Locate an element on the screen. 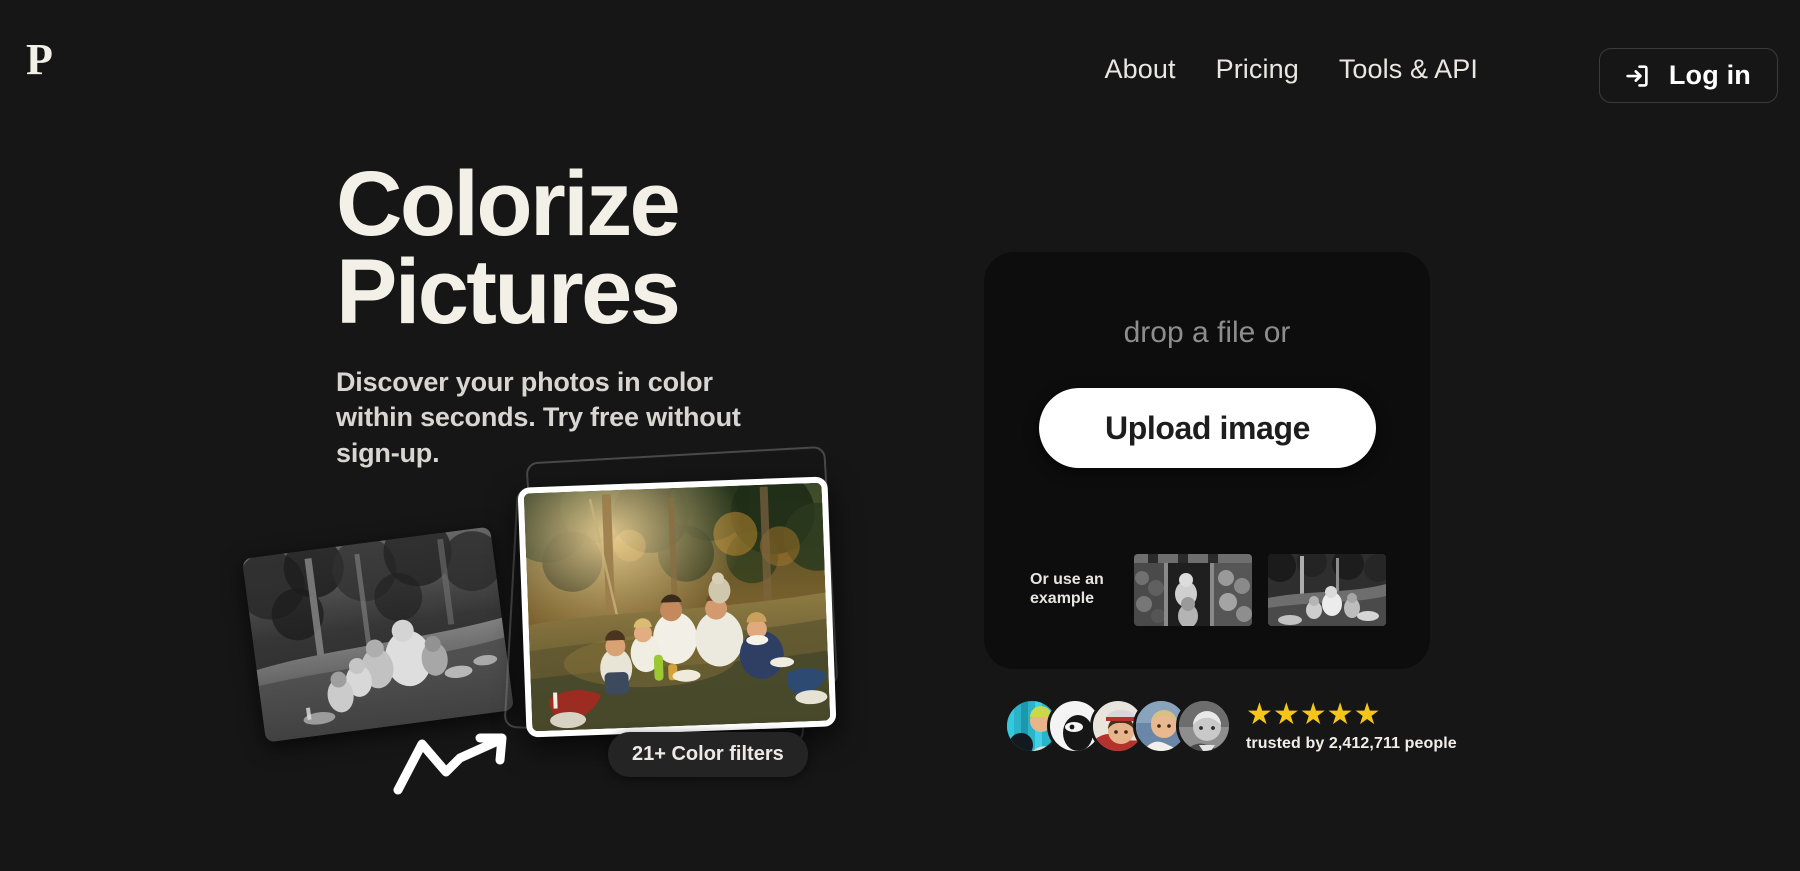 The image size is (1800, 871). example-images-label: Or use an example is located at coordinates (1067, 589).